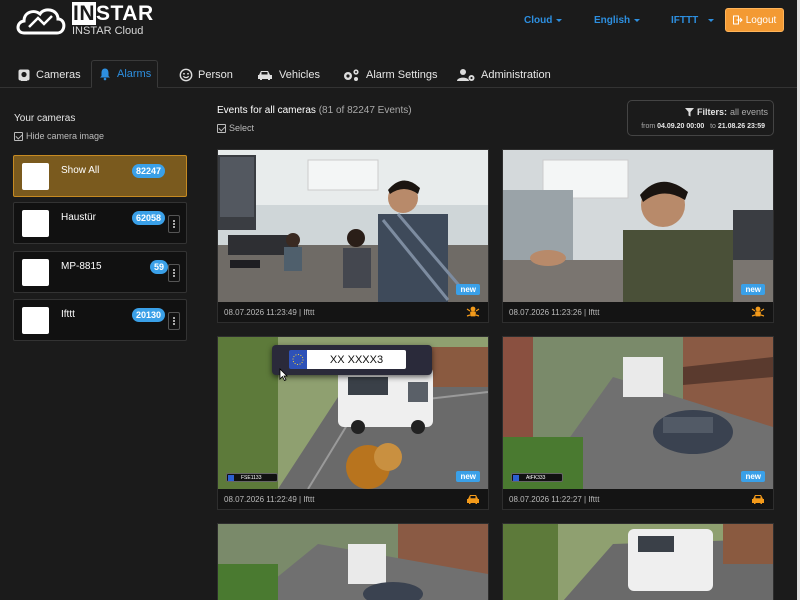 Image resolution: width=800 pixels, height=600 pixels. What do you see at coordinates (252, 477) in the screenshot?
I see `license-plate-thumb: FSE1133` at bounding box center [252, 477].